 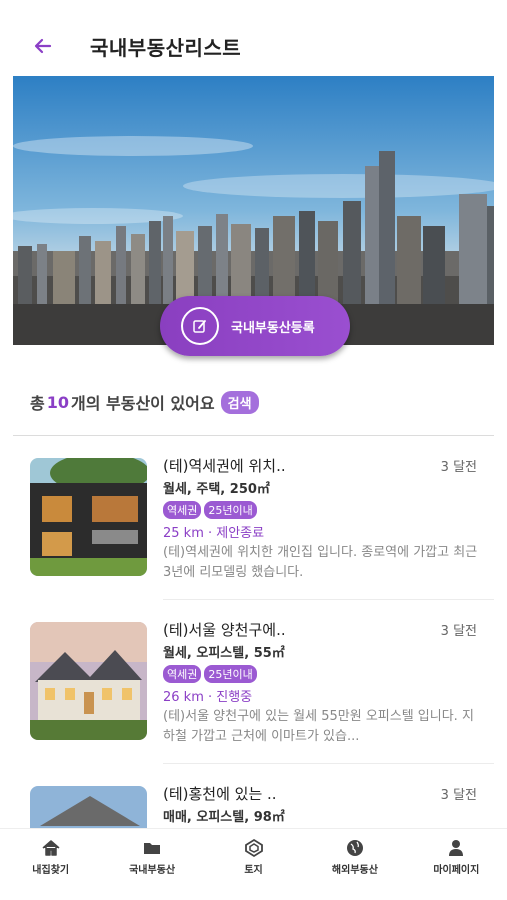 I want to click on nav-item-mypage: 마이페이지, so click(x=456, y=864).